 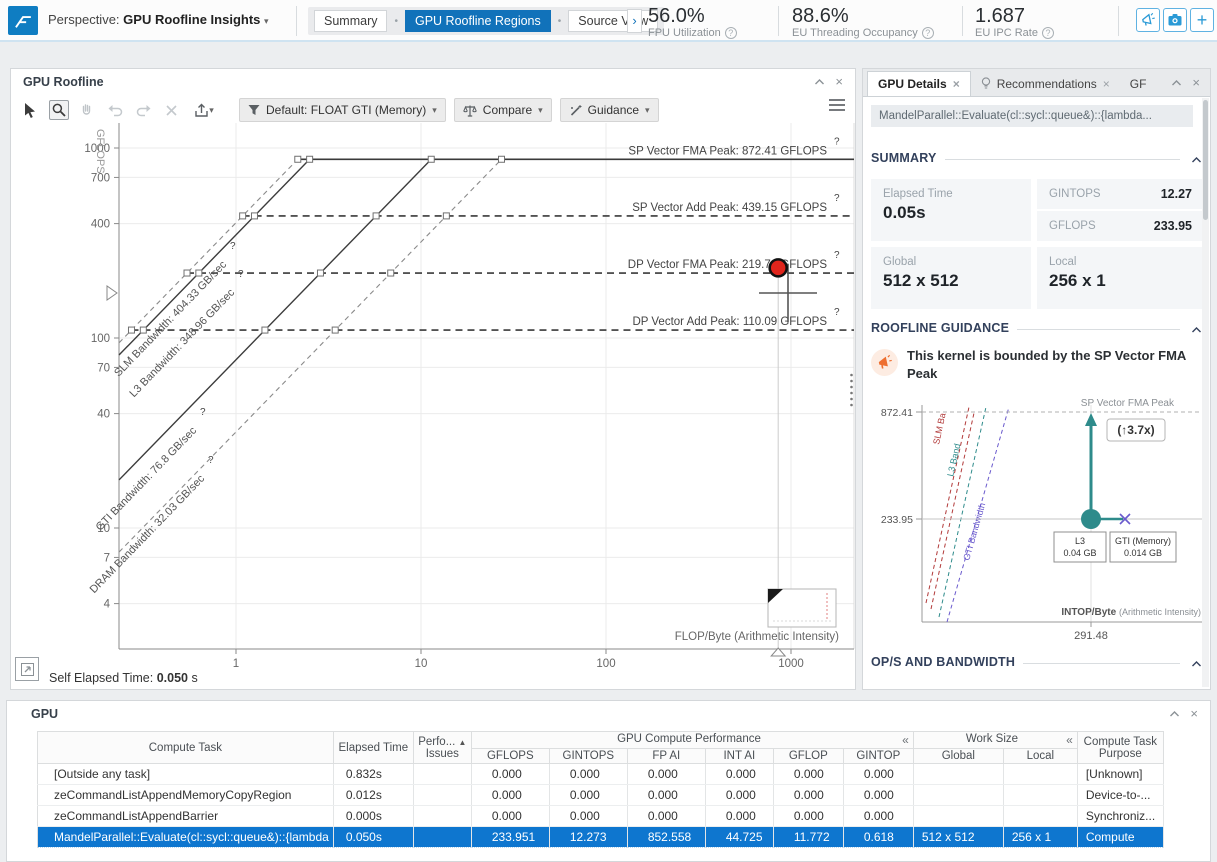 What do you see at coordinates (204, 110) in the screenshot?
I see `export-chart-button: ▾` at bounding box center [204, 110].